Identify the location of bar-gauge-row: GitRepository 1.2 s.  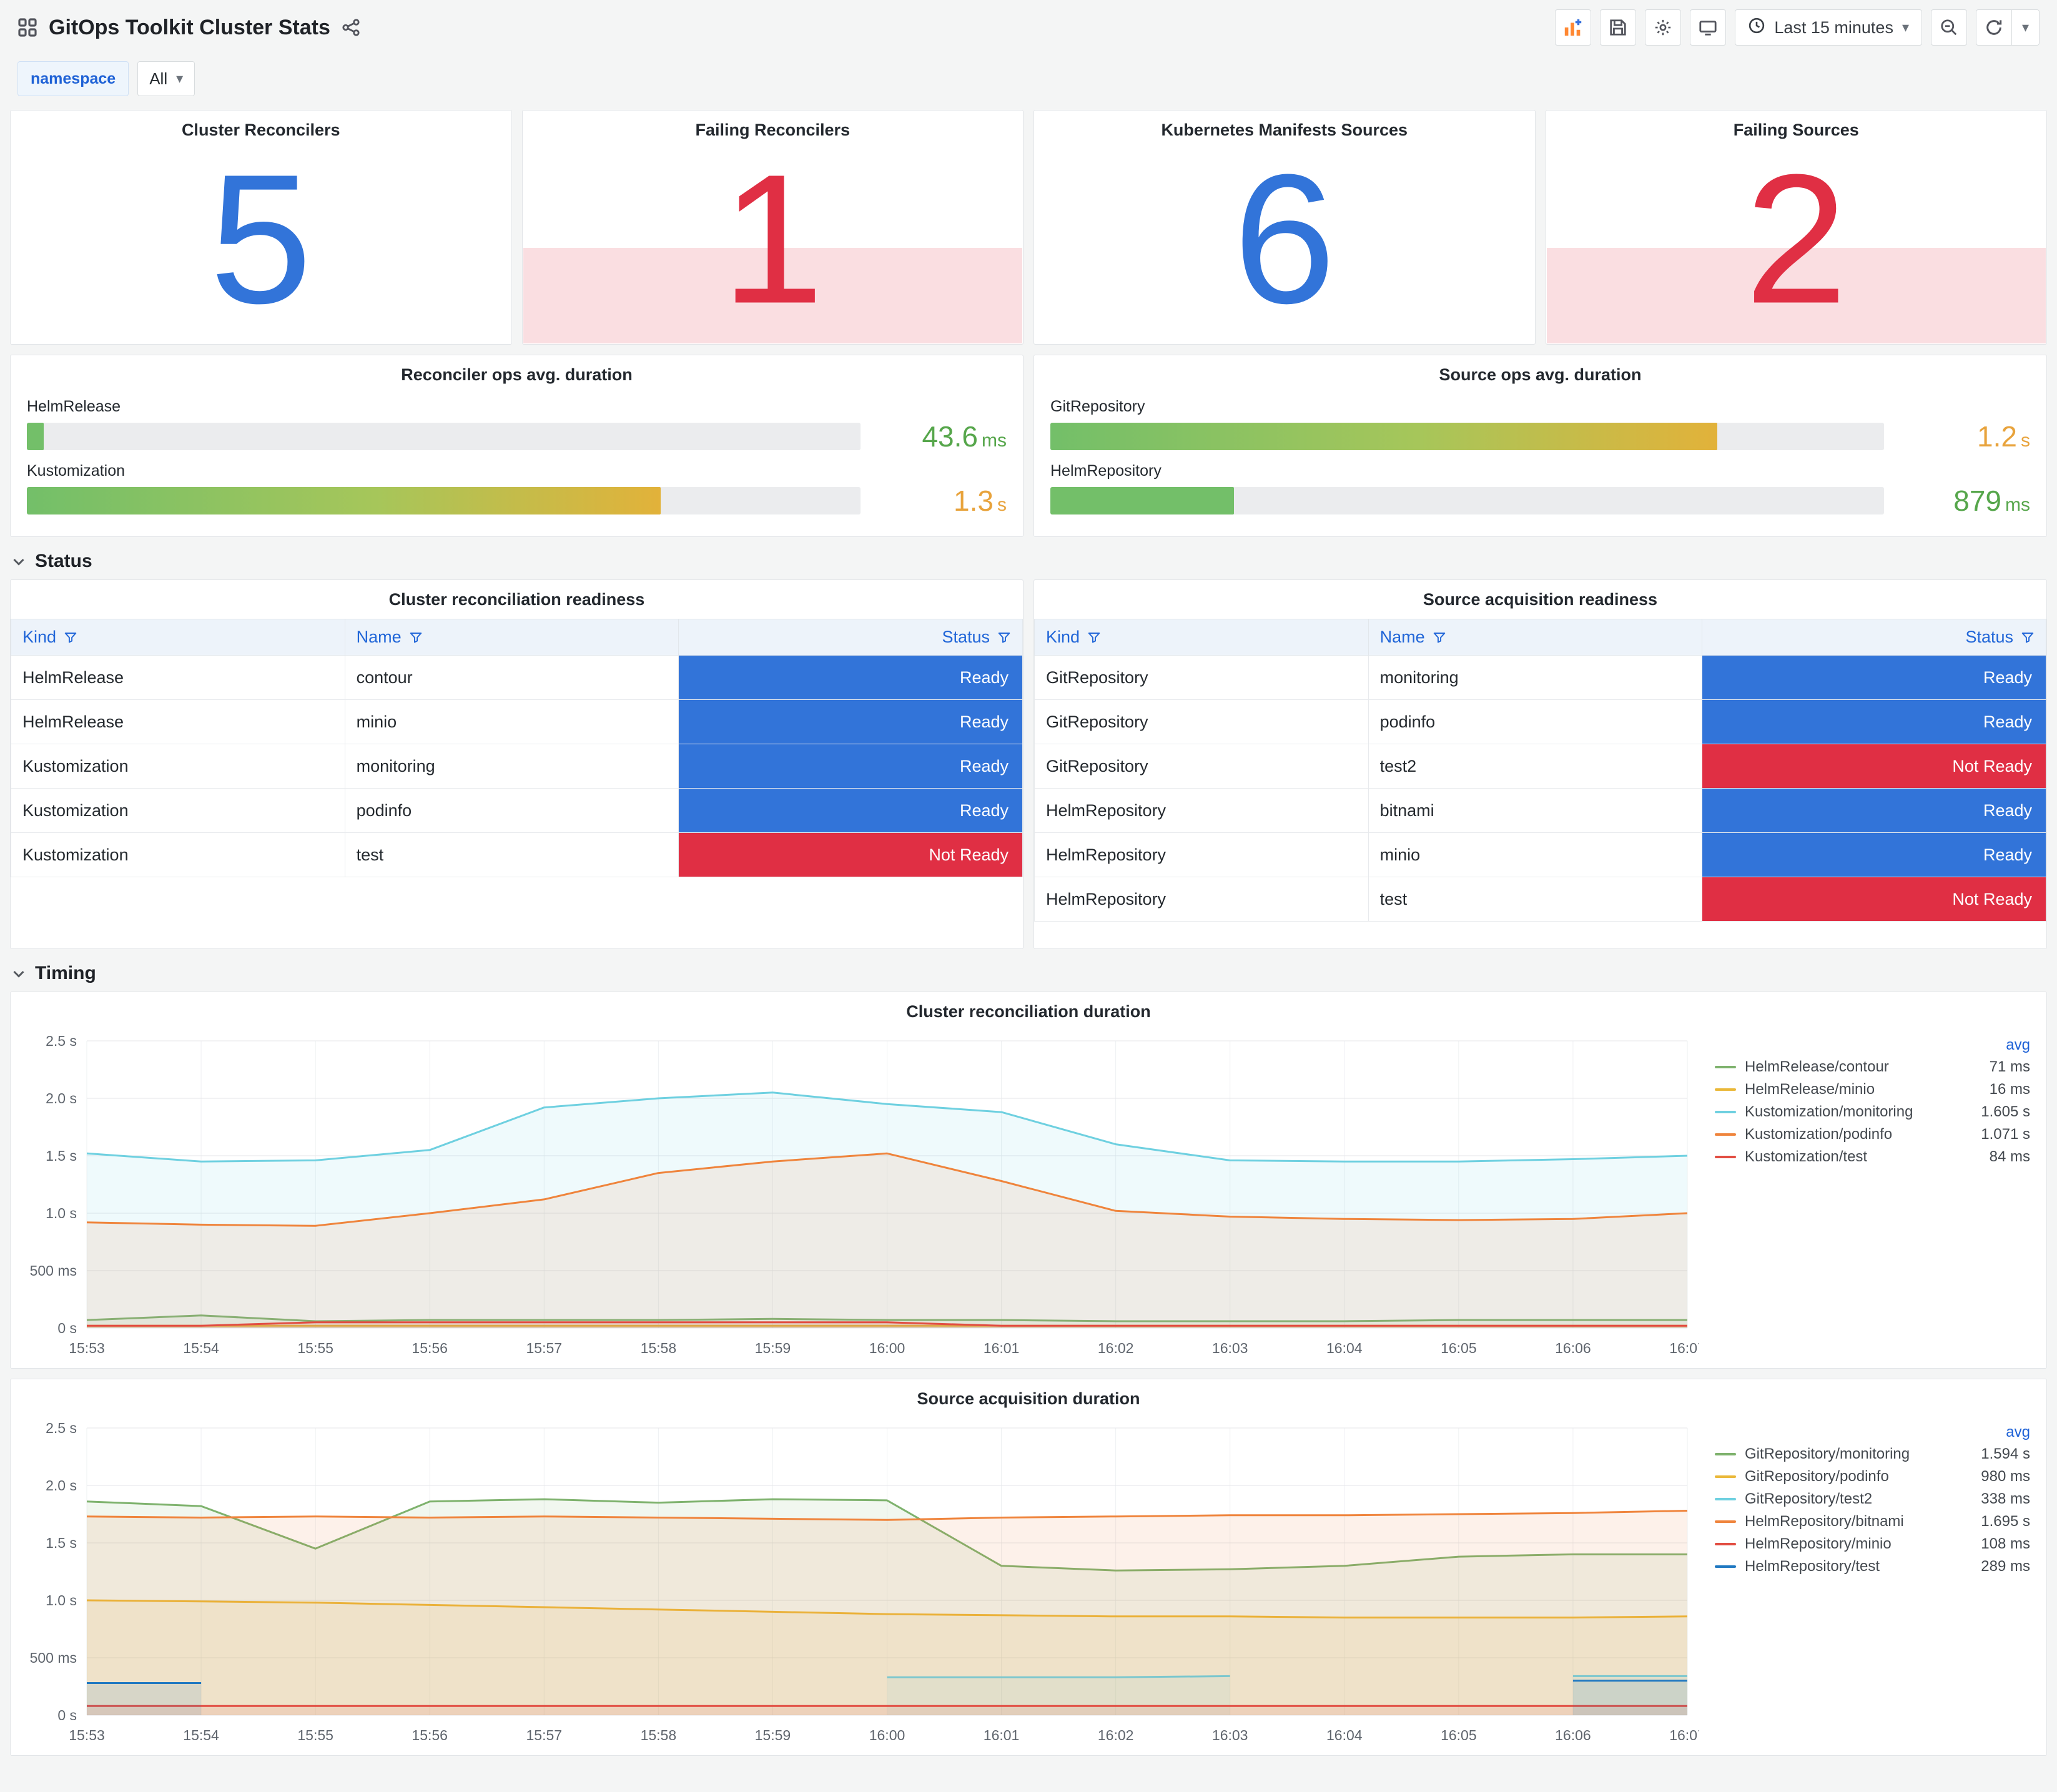
(1540, 425).